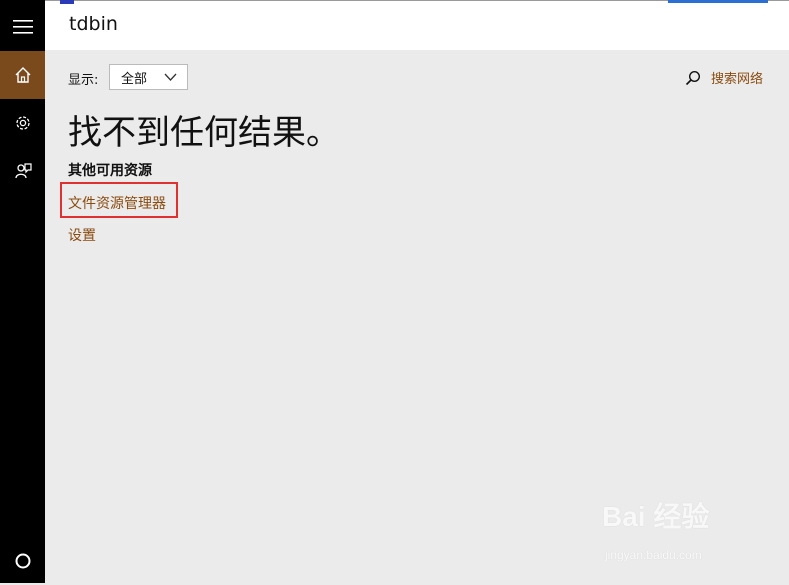 The image size is (789, 585). What do you see at coordinates (117, 203) in the screenshot?
I see `file-explorer-link: 文件资源管理器` at bounding box center [117, 203].